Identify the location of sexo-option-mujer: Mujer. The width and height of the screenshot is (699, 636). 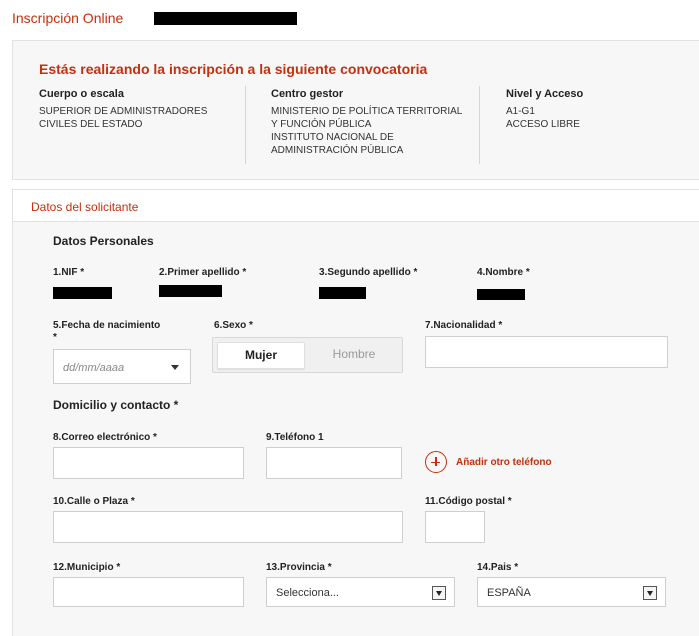
(261, 355).